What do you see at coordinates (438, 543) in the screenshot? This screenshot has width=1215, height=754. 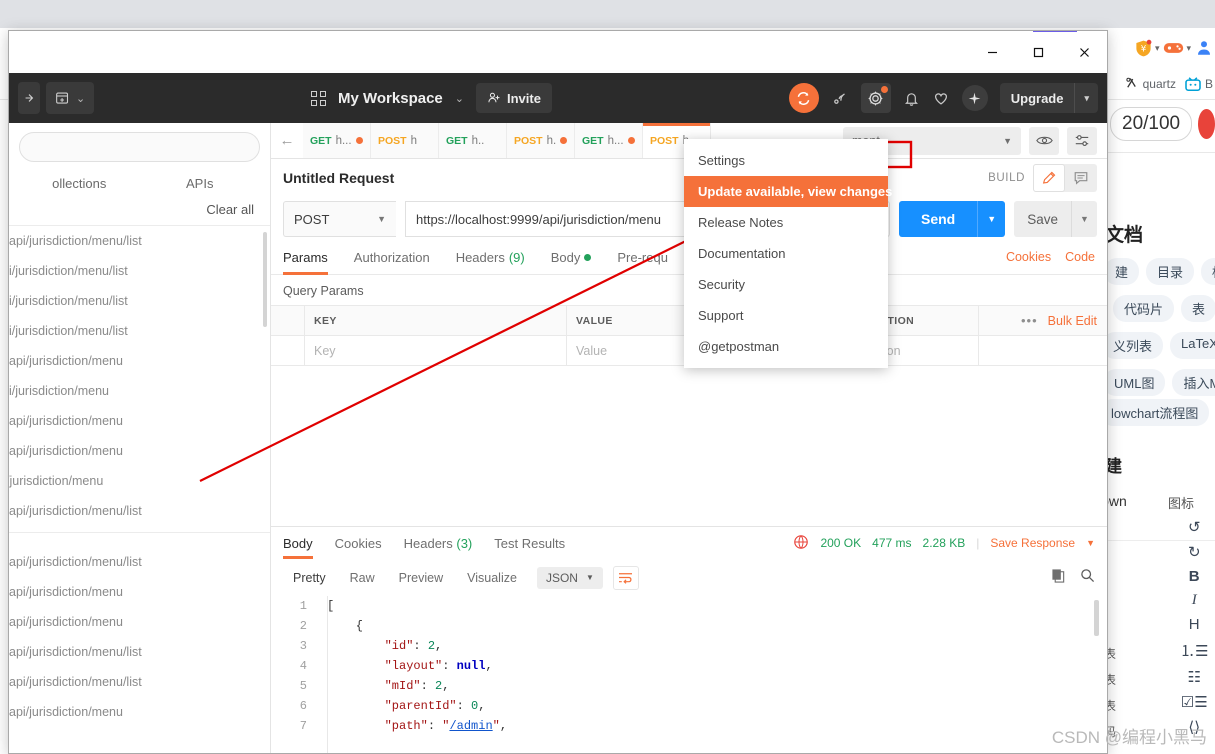 I see `response-tab-headers: Headers (3)` at bounding box center [438, 543].